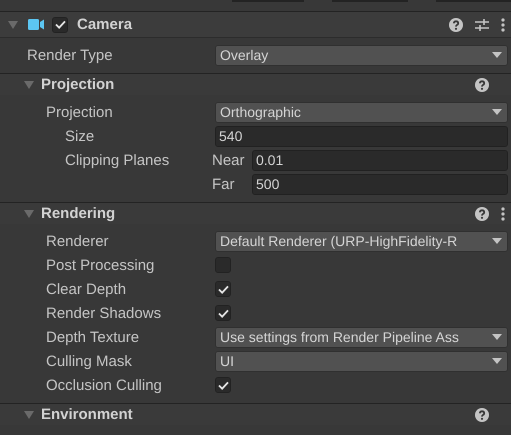 The width and height of the screenshot is (511, 435). What do you see at coordinates (80, 112) in the screenshot?
I see `field-label: Projection` at bounding box center [80, 112].